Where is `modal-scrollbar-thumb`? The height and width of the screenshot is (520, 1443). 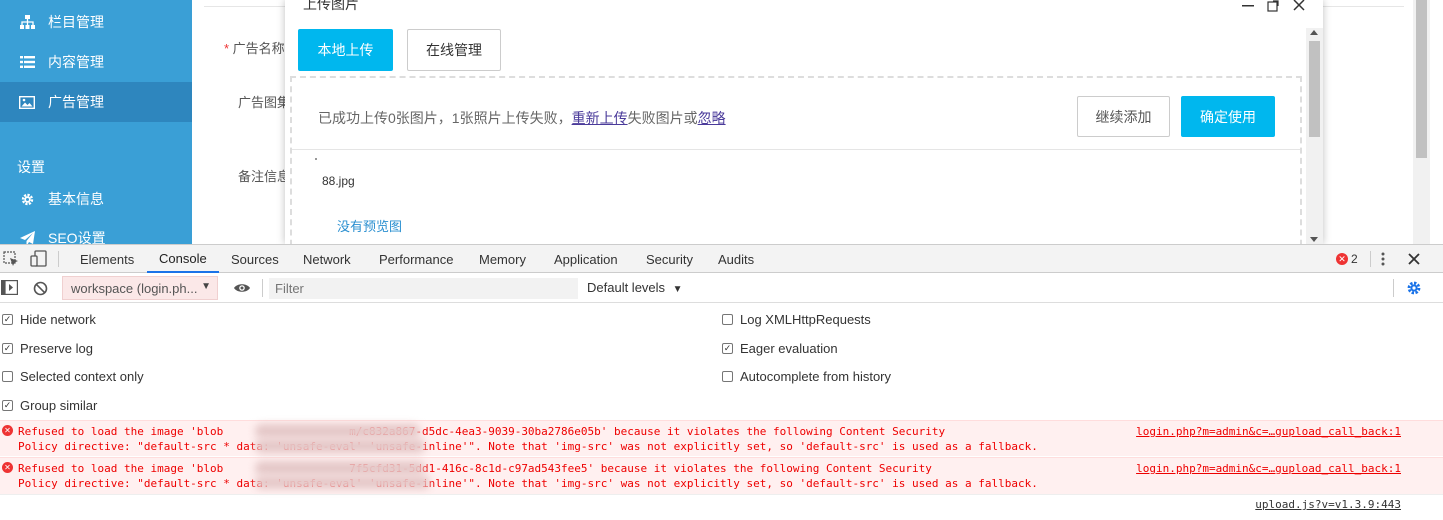
modal-scrollbar-thumb is located at coordinates (1314, 89).